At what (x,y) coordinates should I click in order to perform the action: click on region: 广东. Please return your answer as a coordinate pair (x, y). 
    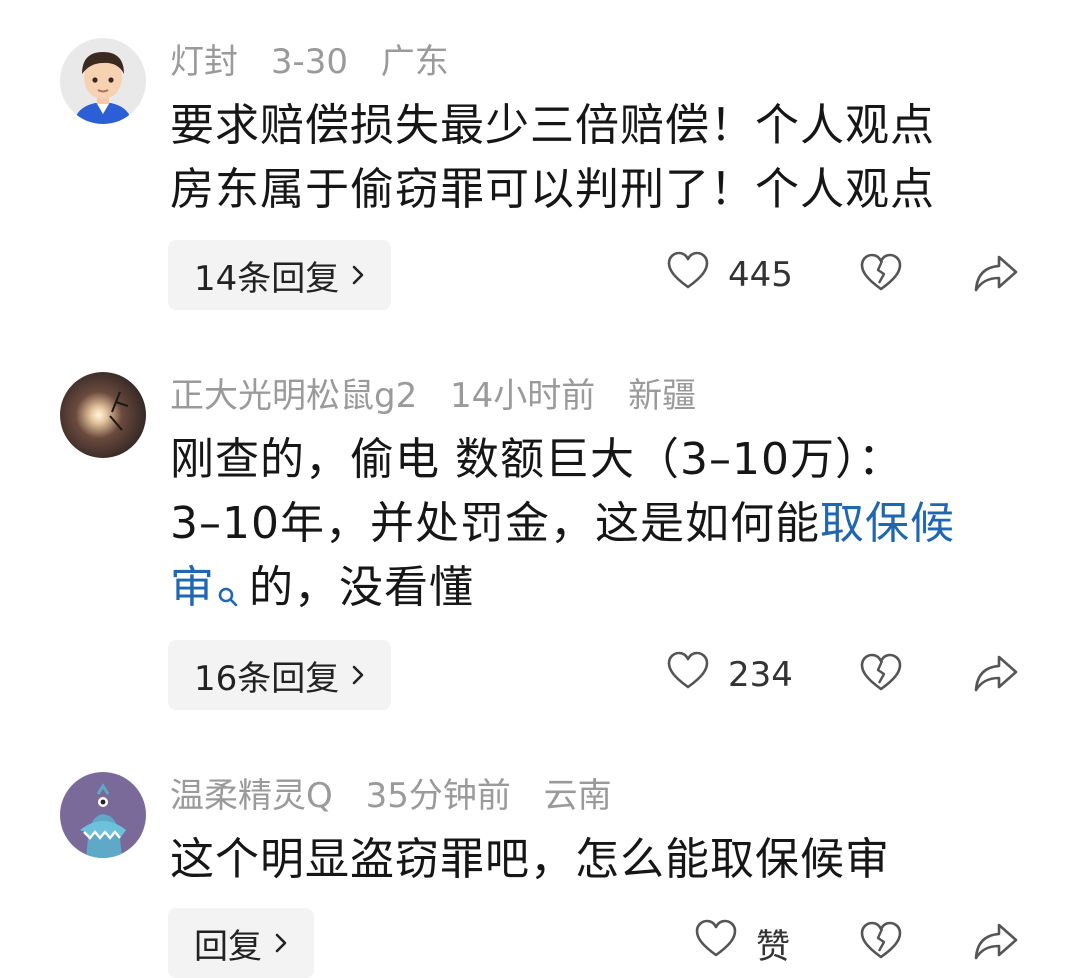
    Looking at the image, I should click on (414, 62).